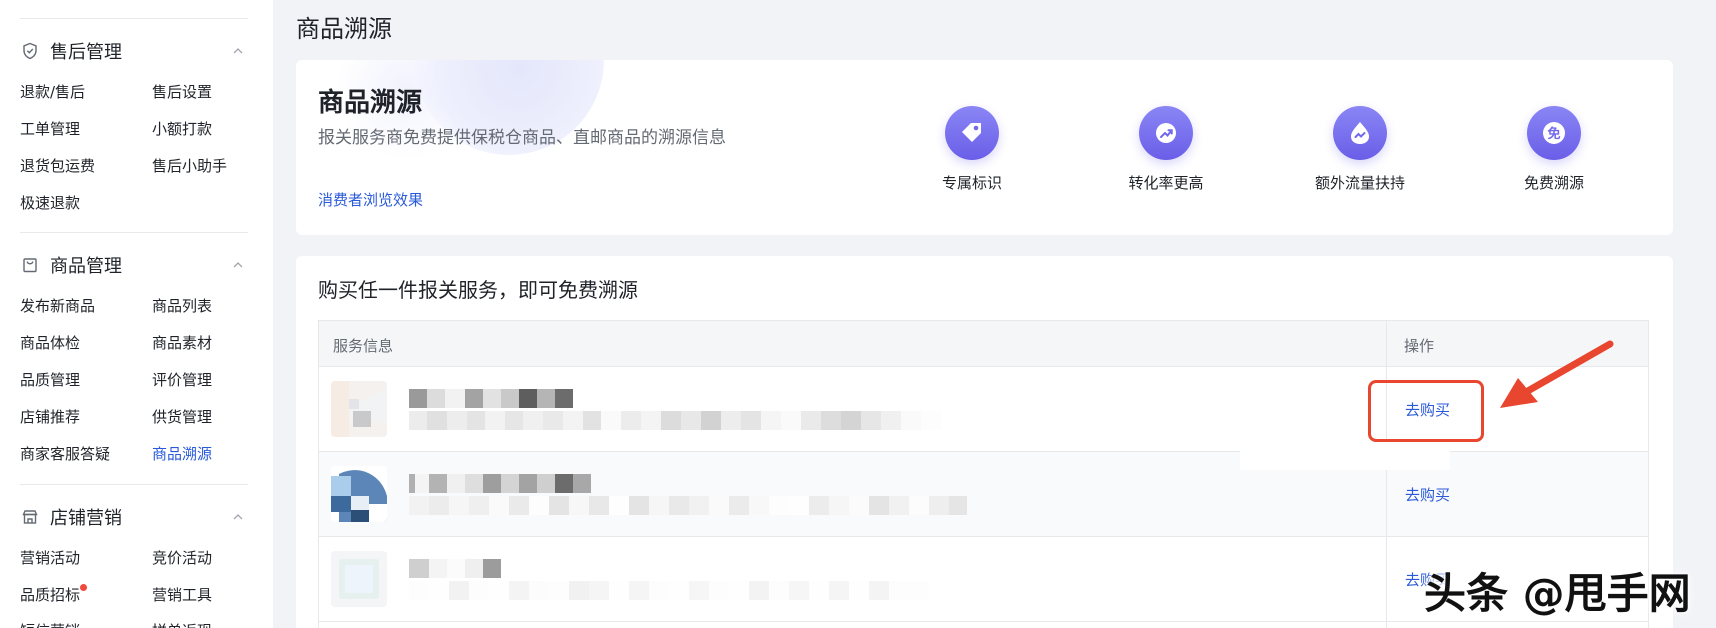  Describe the element at coordinates (182, 624) in the screenshot. I see `sidebar-item-group-cashback: 拼单返现` at that location.